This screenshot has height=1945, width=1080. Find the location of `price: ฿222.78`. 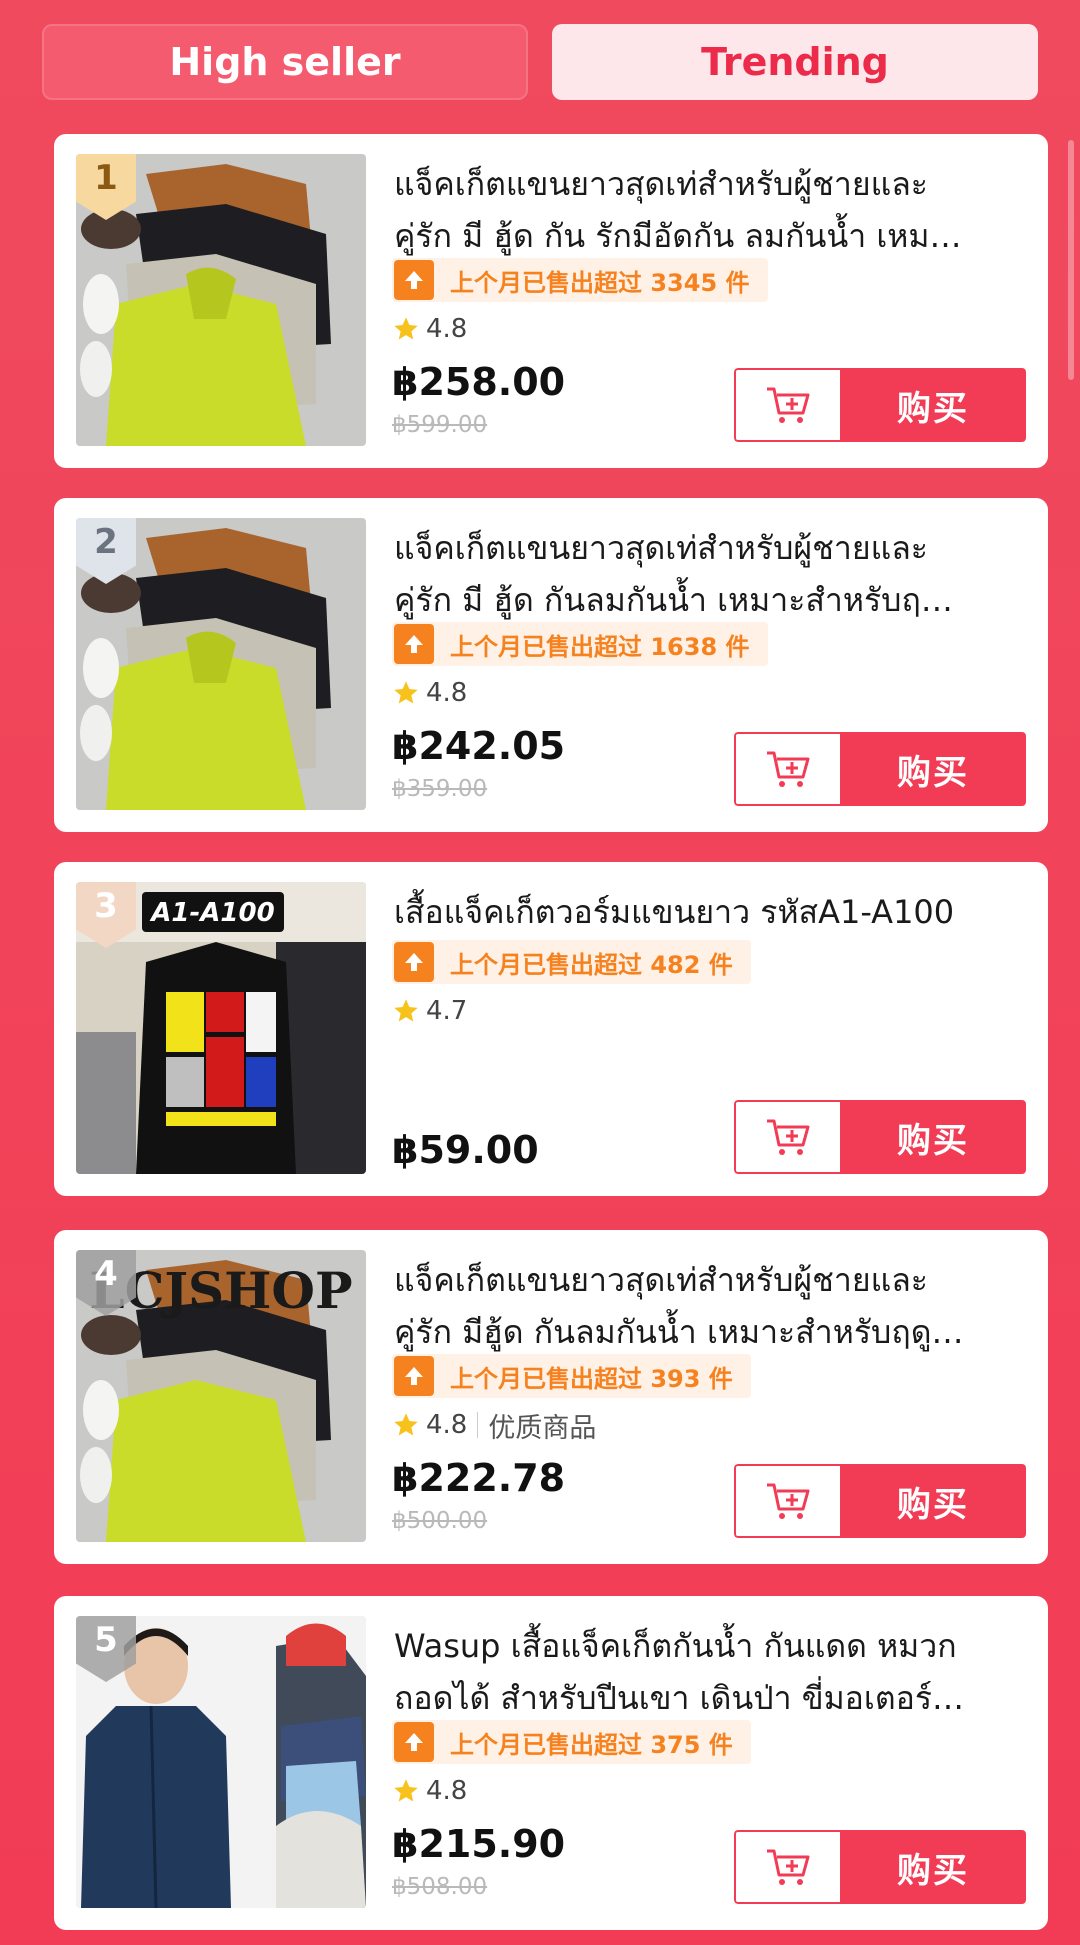

price: ฿222.78 is located at coordinates (479, 1478).